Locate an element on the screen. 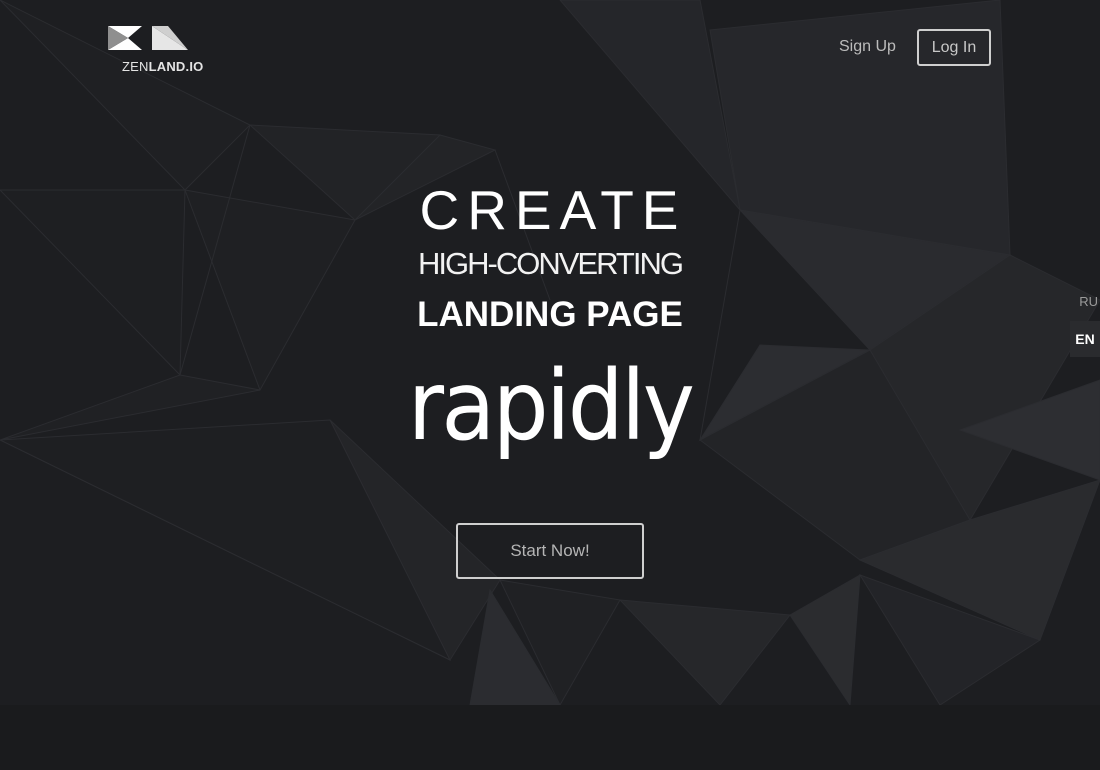 The width and height of the screenshot is (1100, 770). footer-band is located at coordinates (550, 737).